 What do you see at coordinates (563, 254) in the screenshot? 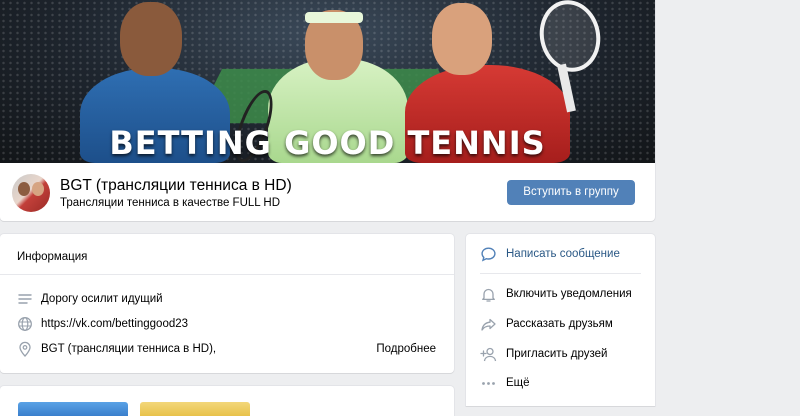
I see `write-message-label: Написать сообщение` at bounding box center [563, 254].